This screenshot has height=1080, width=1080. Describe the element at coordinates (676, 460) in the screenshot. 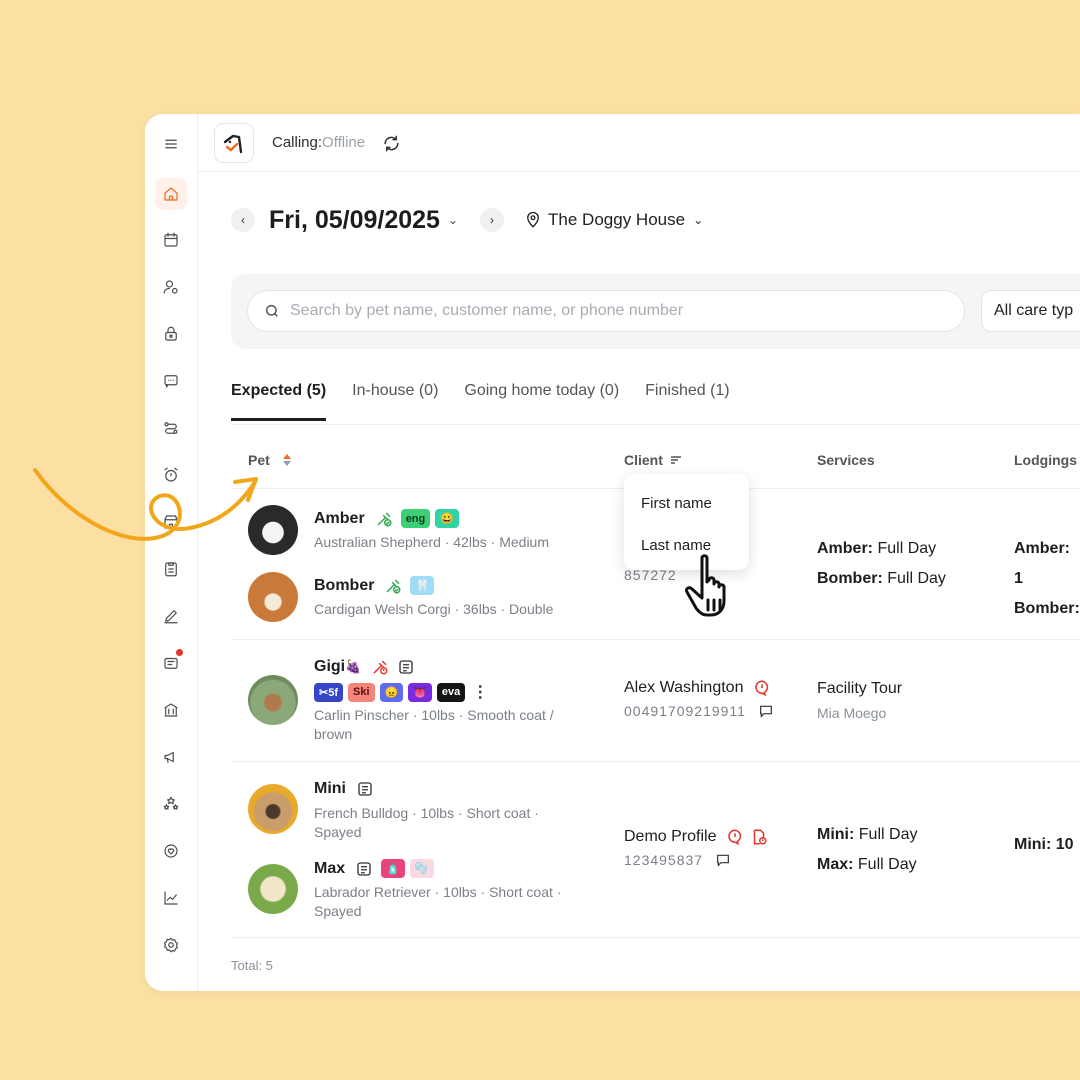

I see `filter-lines-icon` at that location.